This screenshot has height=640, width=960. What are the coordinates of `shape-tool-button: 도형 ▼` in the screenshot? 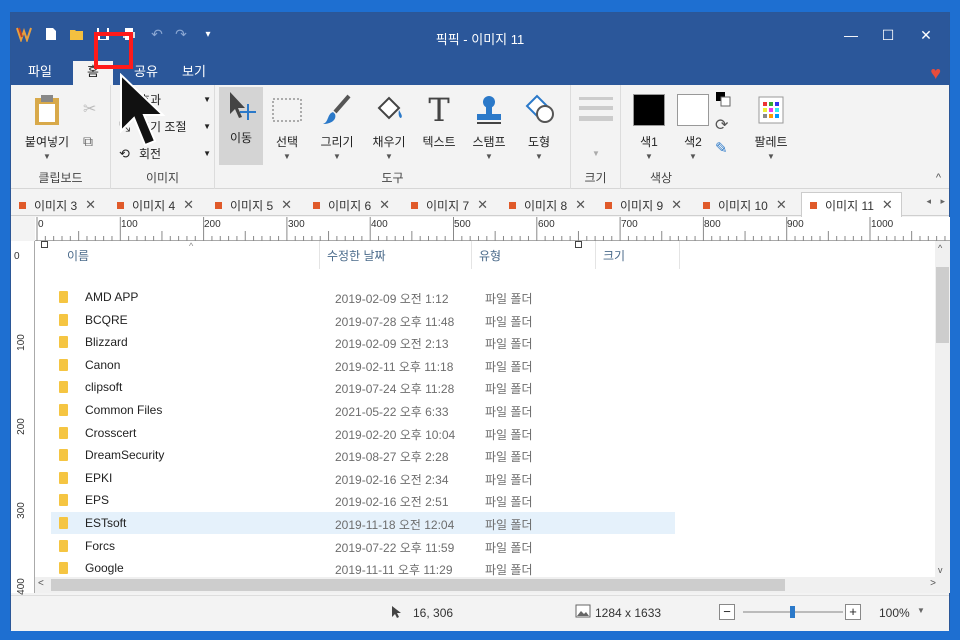 It's located at (539, 126).